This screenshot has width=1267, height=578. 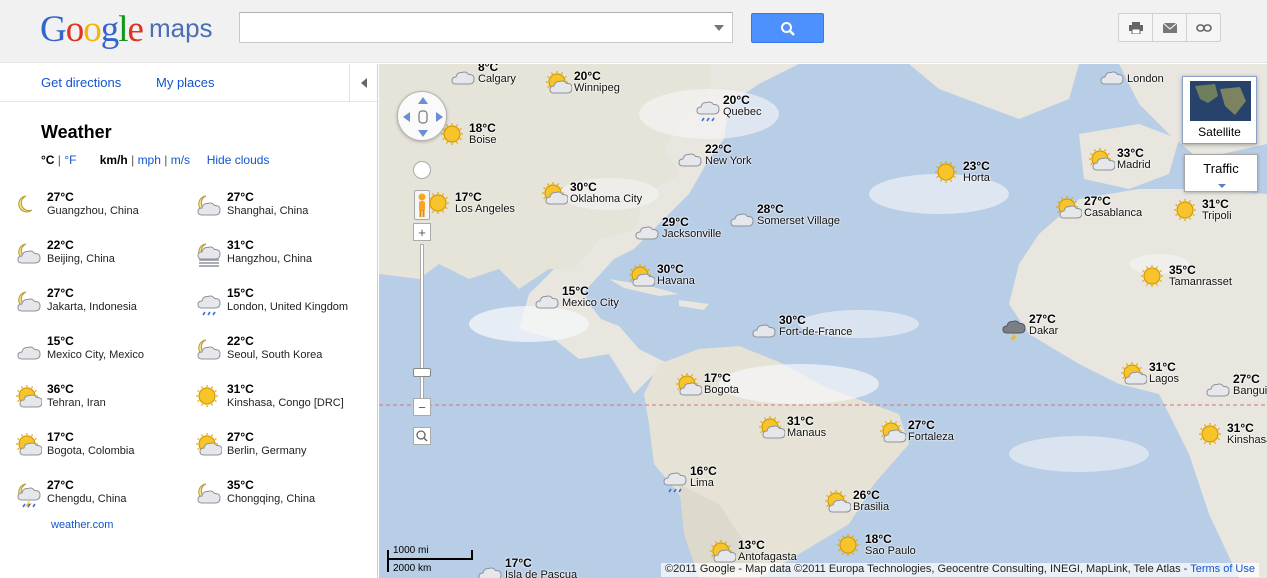 I want to click on city-name: Jakarta, Indonesia, so click(x=92, y=307).